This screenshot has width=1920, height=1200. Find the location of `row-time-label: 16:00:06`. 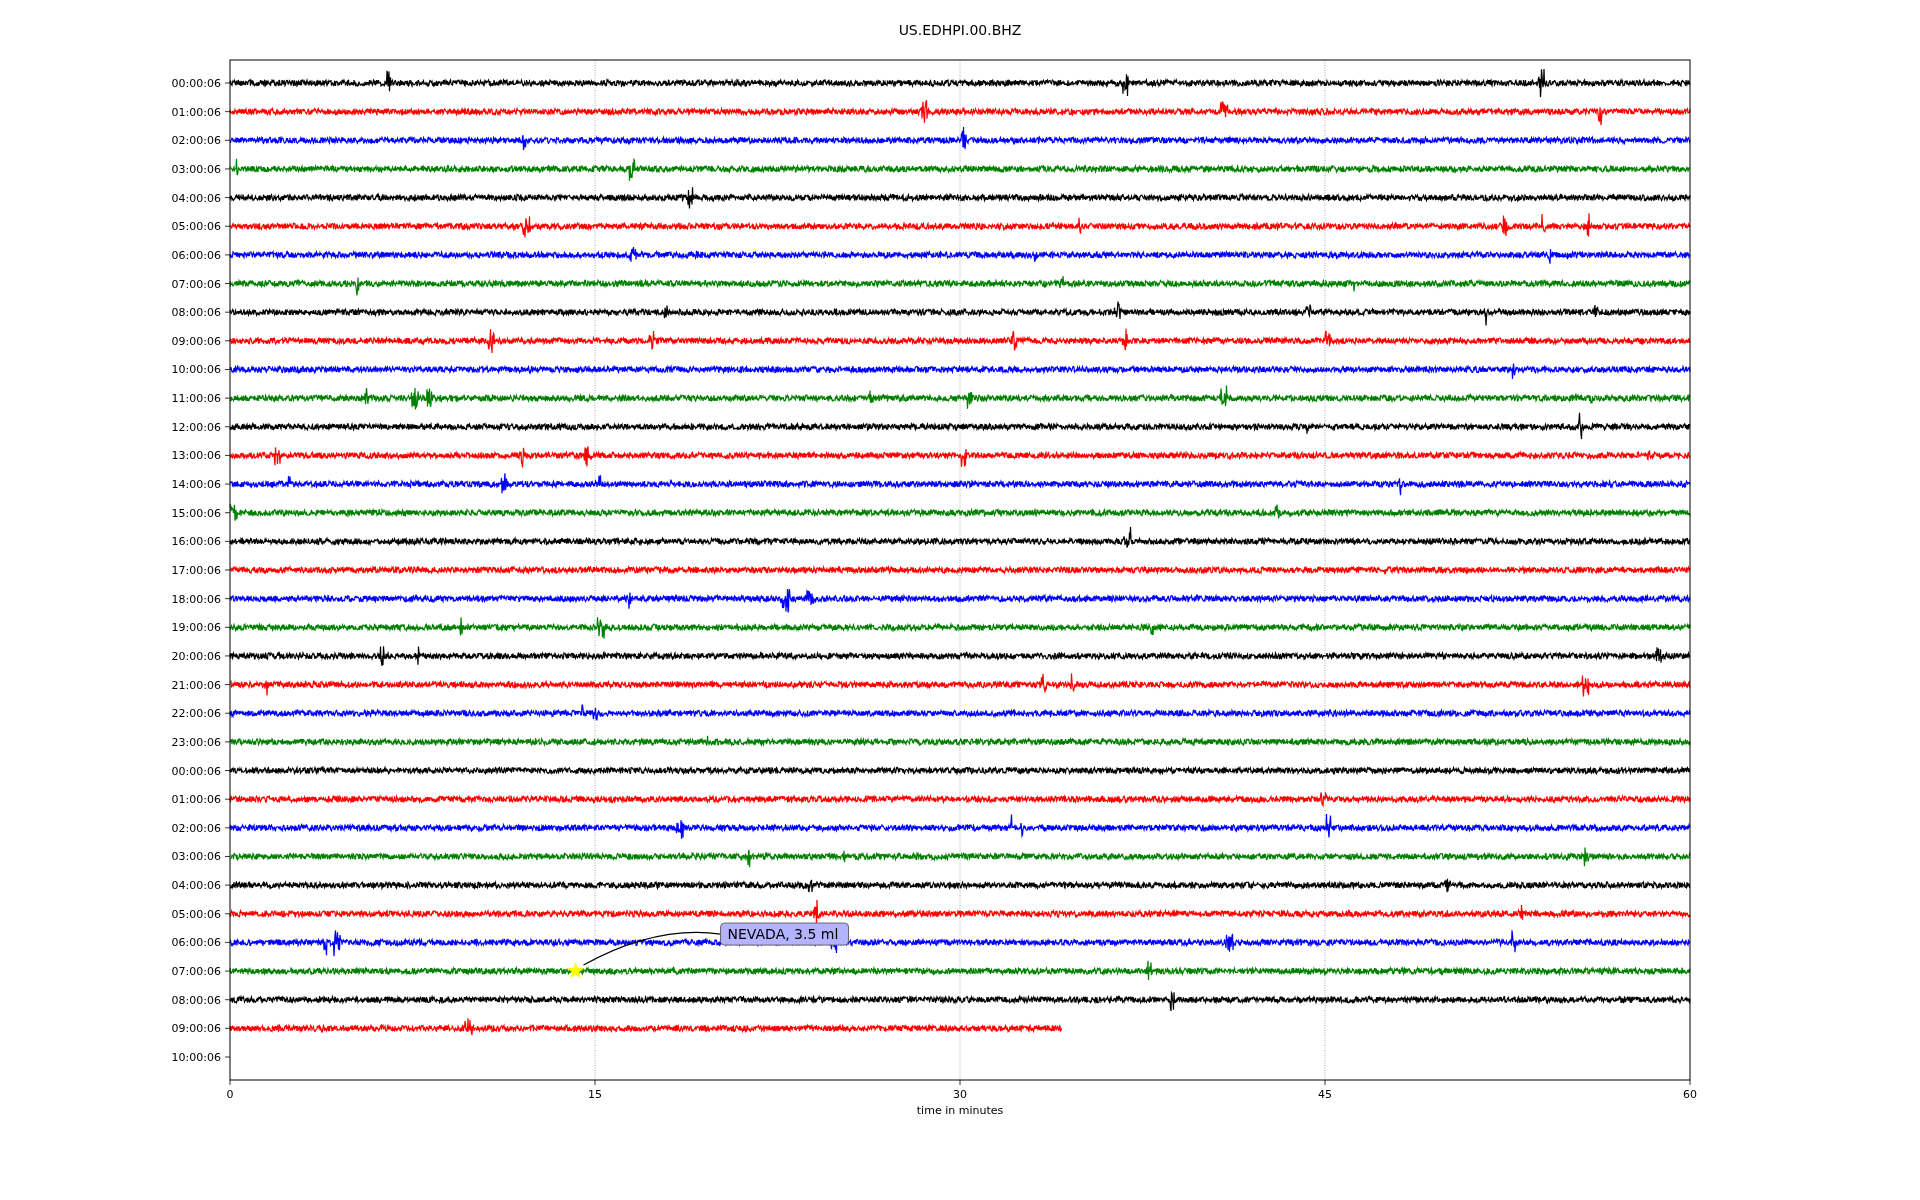

row-time-label: 16:00:06 is located at coordinates (196, 542).